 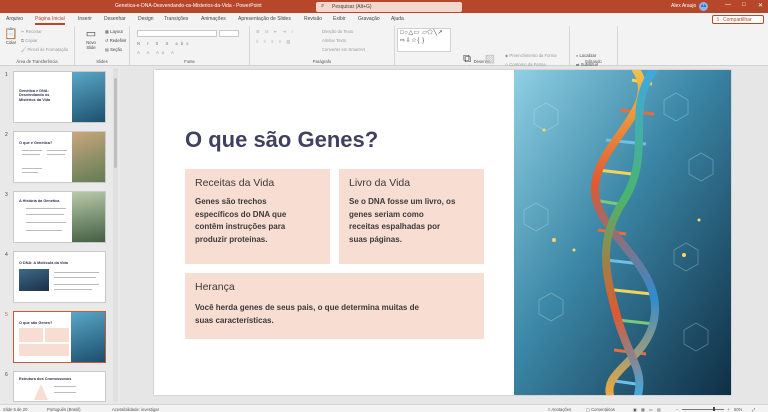 I want to click on thumbnail-title: O DNA: A Molécula da Vida, so click(x=43, y=263).